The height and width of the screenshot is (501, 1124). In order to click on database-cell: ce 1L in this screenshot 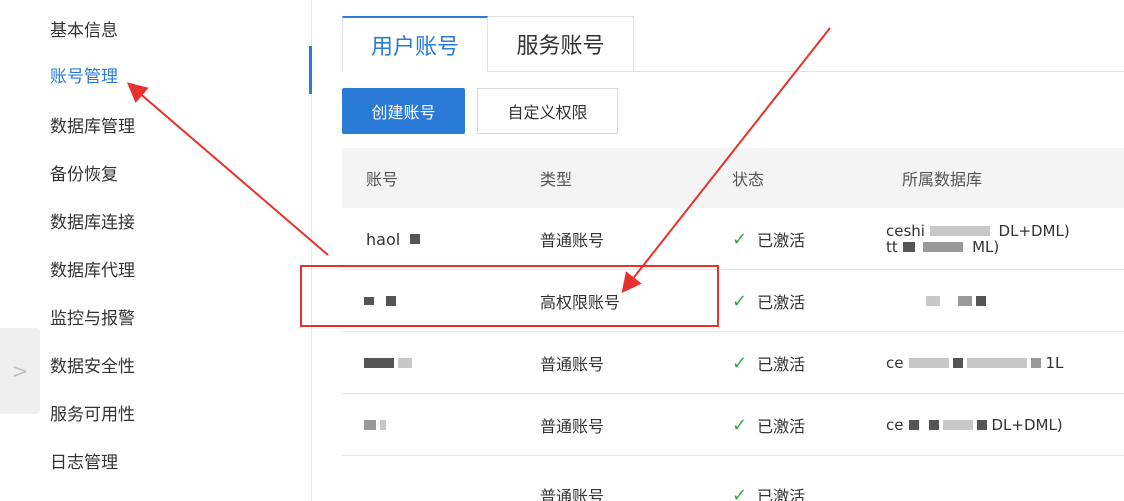, I will do `click(974, 363)`.